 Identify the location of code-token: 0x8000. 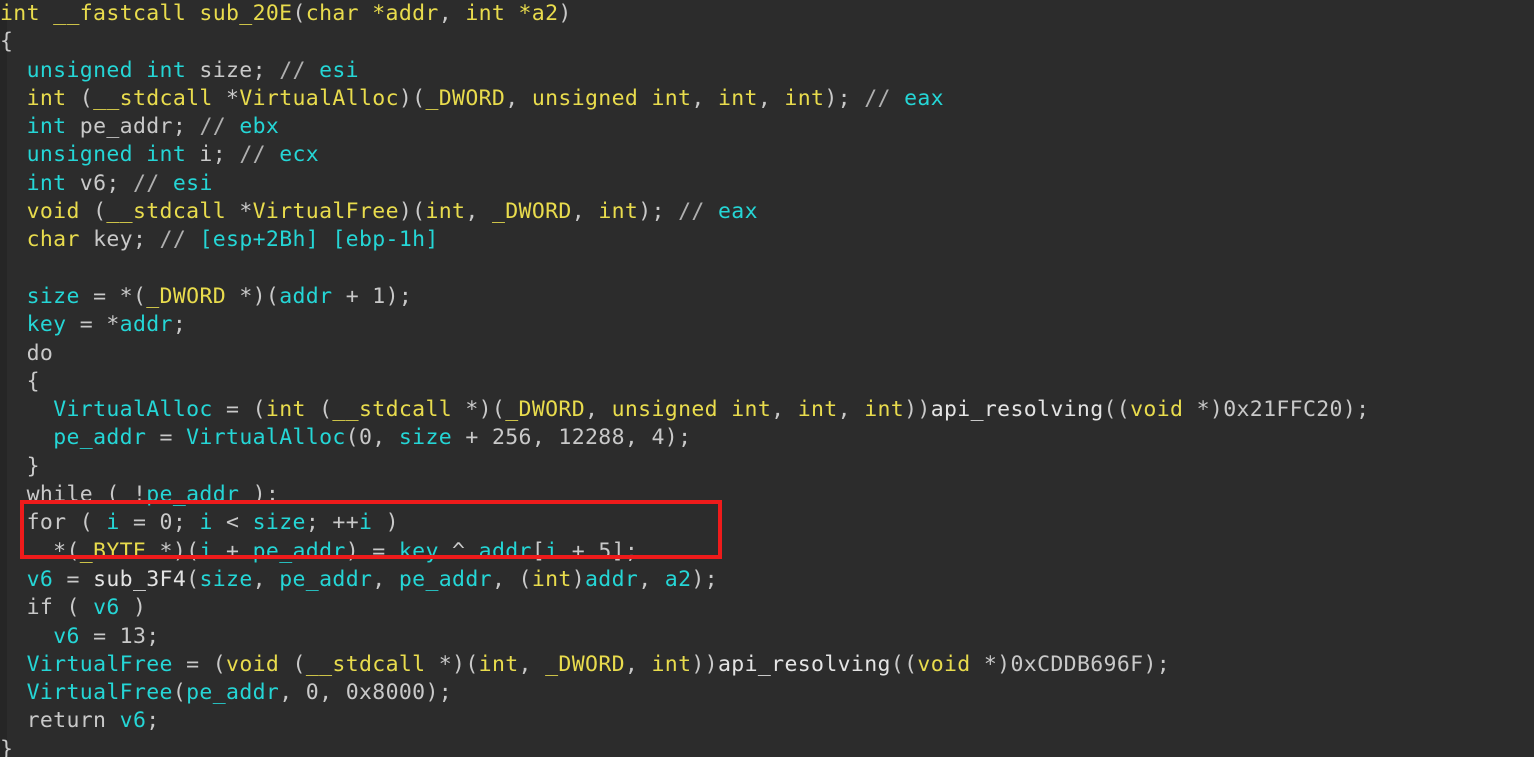
(385, 693).